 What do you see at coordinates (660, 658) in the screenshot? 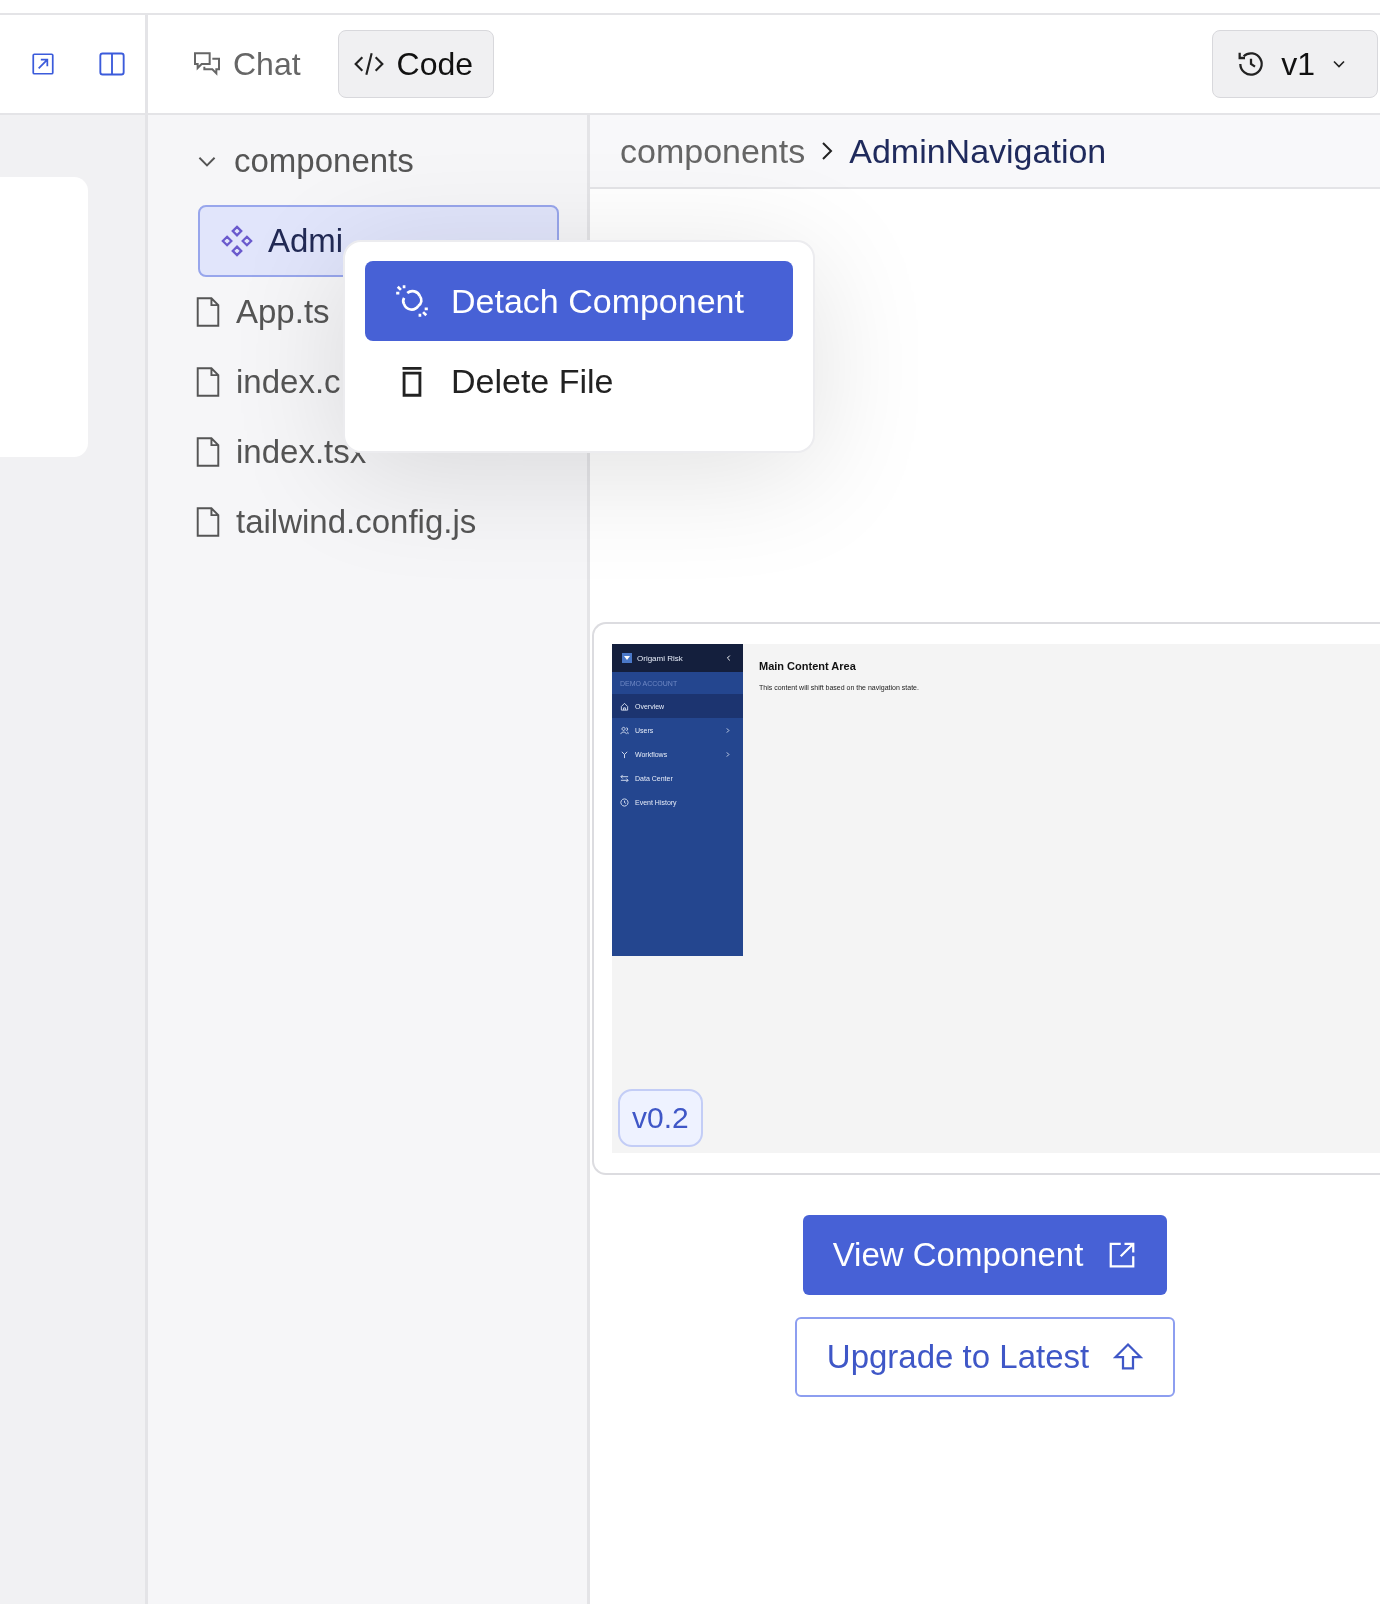
I see `app-name: Origami Risk` at bounding box center [660, 658].